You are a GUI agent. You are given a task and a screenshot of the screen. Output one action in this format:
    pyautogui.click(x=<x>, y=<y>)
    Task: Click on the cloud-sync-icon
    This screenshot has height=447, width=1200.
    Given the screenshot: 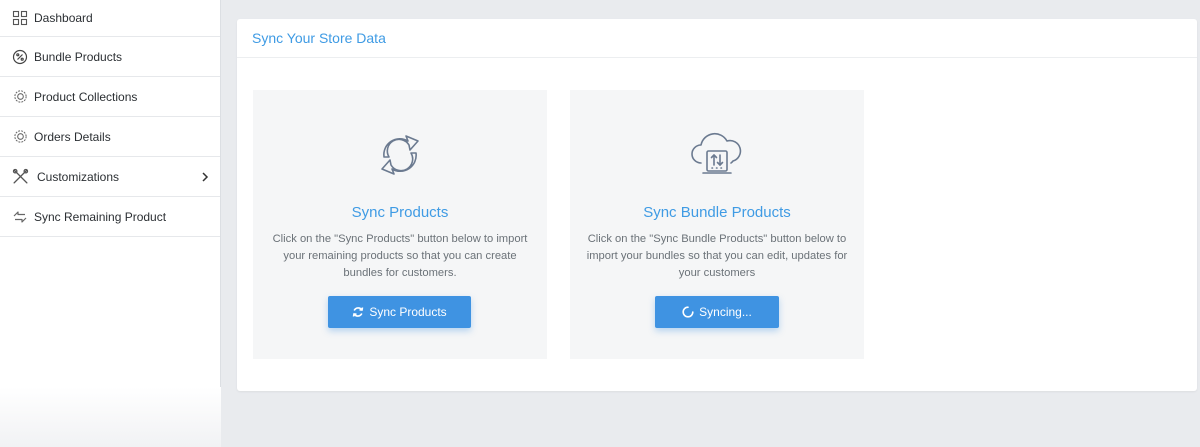 What is the action you would take?
    pyautogui.click(x=717, y=155)
    